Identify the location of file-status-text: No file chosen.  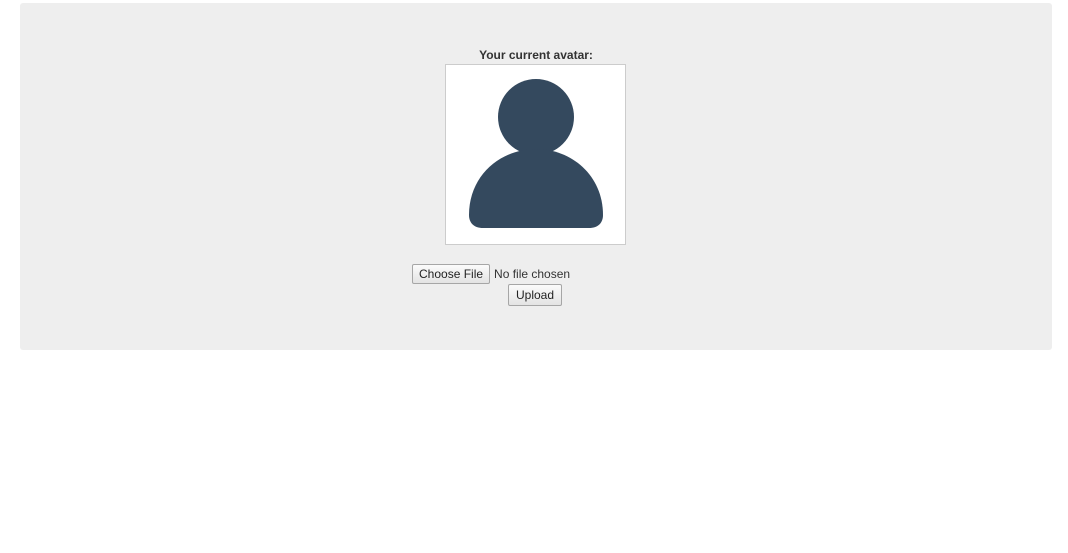
(532, 274).